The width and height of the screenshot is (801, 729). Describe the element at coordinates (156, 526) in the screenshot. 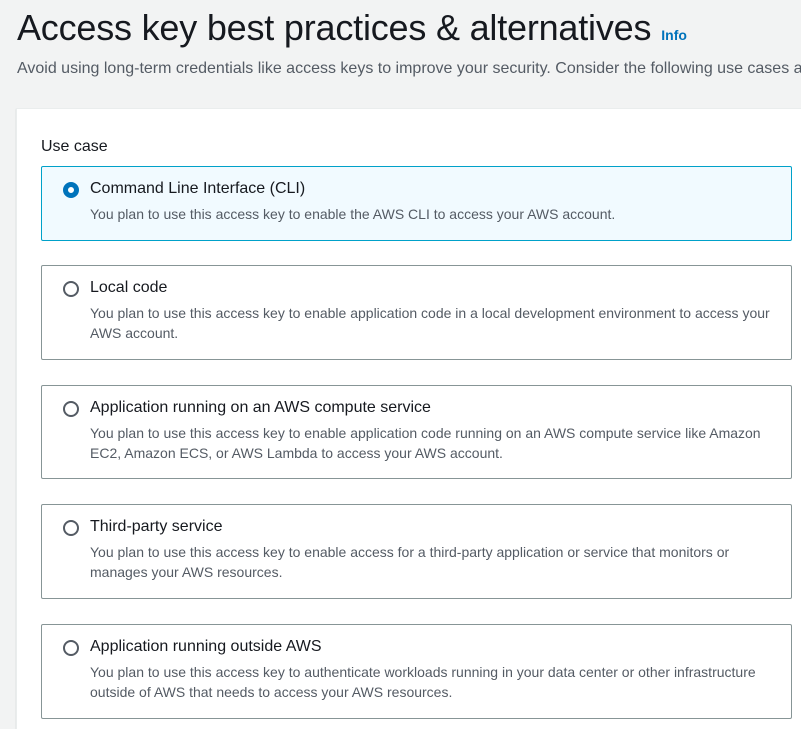

I see `option-title: Third-party service` at that location.